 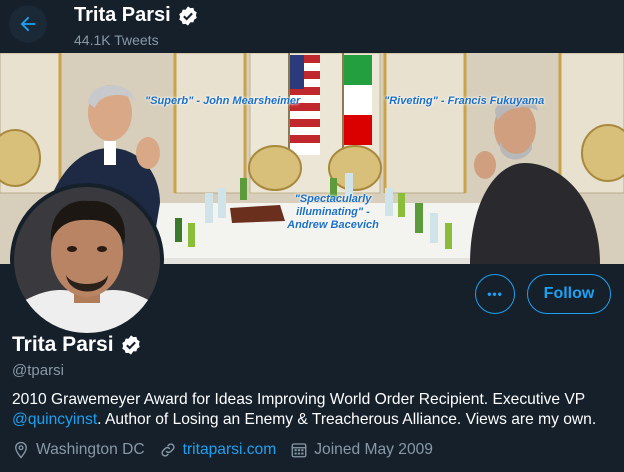 I want to click on profile-handle: @tparsi, so click(x=38, y=370).